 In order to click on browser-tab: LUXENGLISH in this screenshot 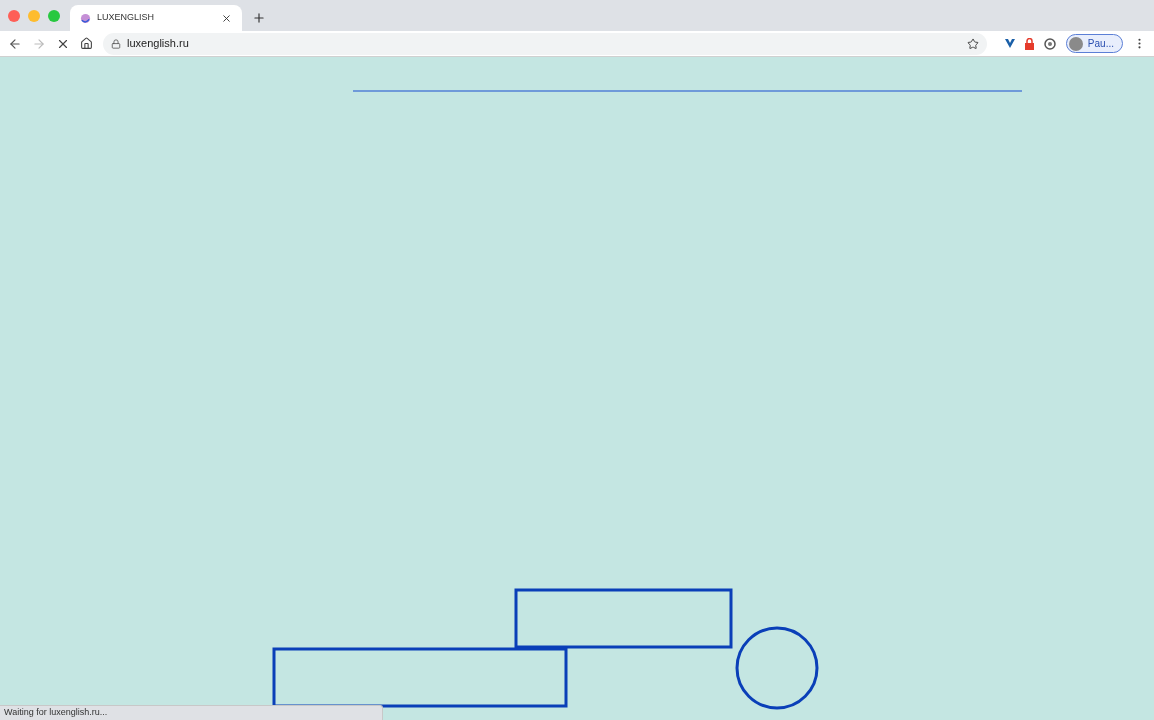, I will do `click(156, 18)`.